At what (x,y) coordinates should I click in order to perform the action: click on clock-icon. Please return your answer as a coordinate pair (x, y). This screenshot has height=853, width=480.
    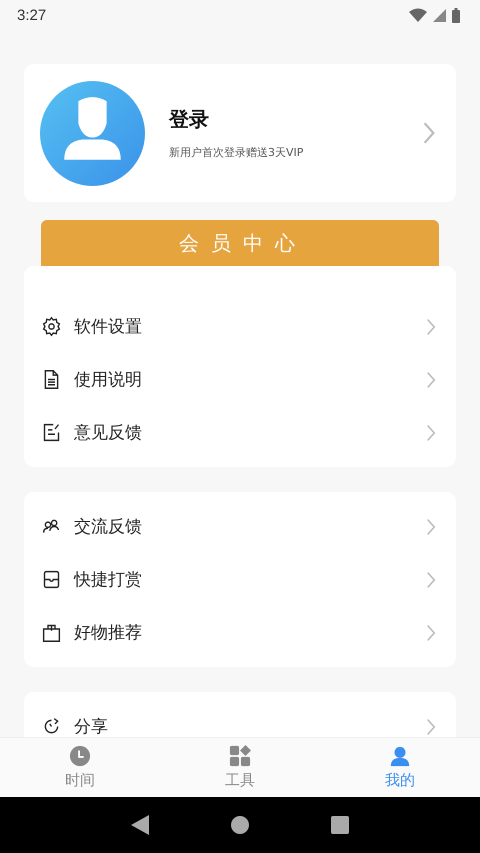
    Looking at the image, I should click on (80, 756).